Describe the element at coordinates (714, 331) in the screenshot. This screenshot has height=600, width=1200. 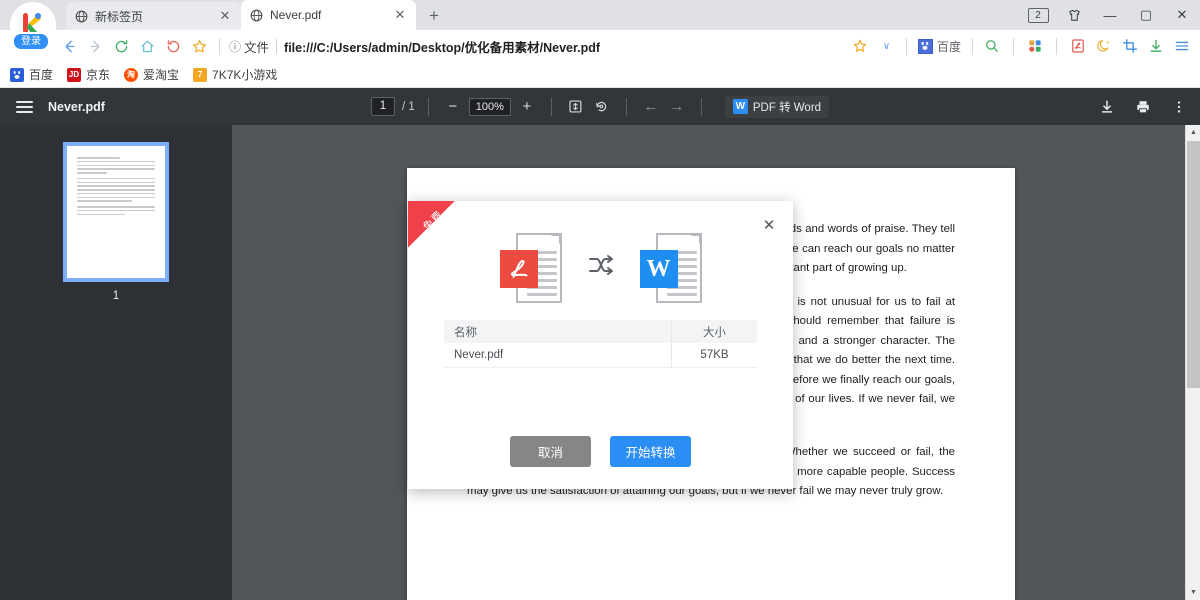
I see `column-header-size: 大小` at that location.